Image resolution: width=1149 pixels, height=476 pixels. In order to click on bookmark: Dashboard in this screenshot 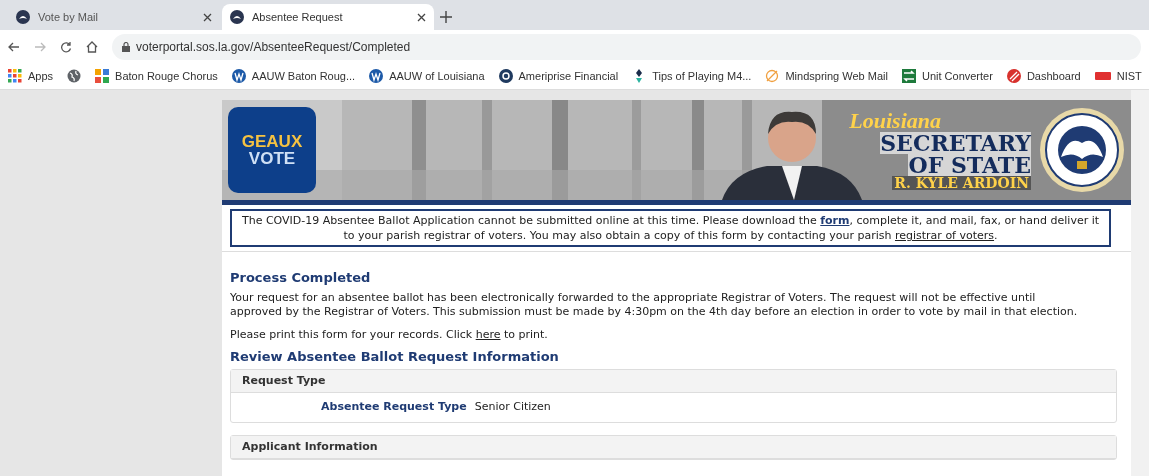, I will do `click(1043, 76)`.